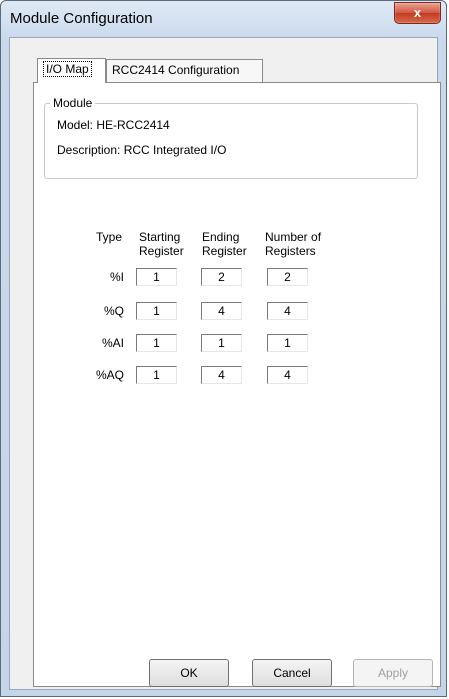 This screenshot has width=449, height=699. What do you see at coordinates (112, 343) in the screenshot?
I see `row-type-label: %AI` at bounding box center [112, 343].